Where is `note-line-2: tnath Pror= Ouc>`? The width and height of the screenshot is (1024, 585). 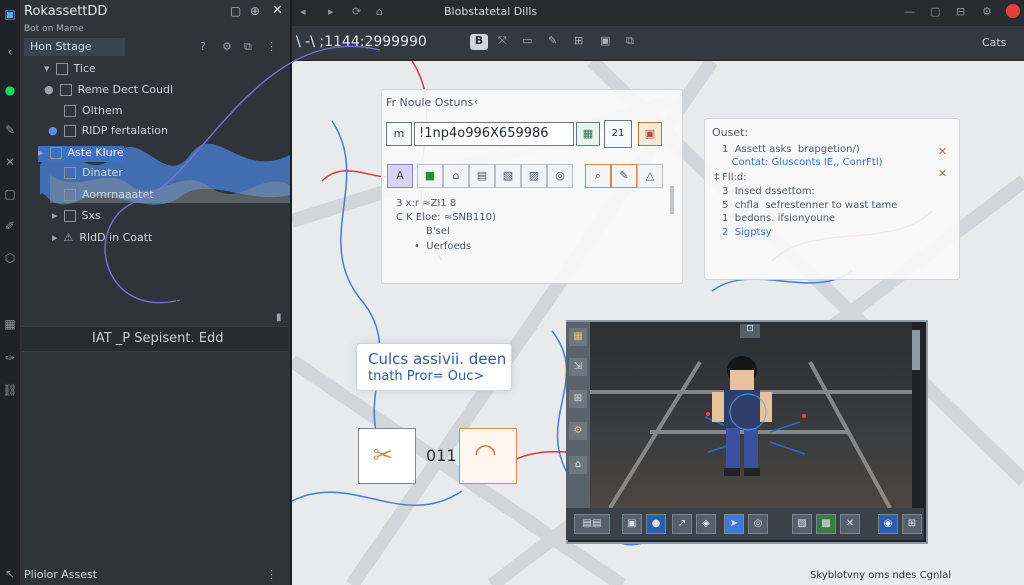 note-line-2: tnath Pror= Ouc> is located at coordinates (426, 376).